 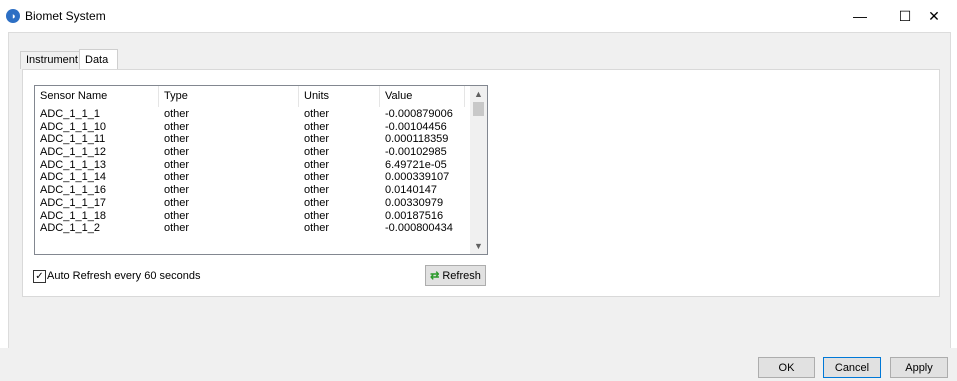 I want to click on table-row: ADC_1_1_1 other other -0.000879006, so click(x=252, y=114).